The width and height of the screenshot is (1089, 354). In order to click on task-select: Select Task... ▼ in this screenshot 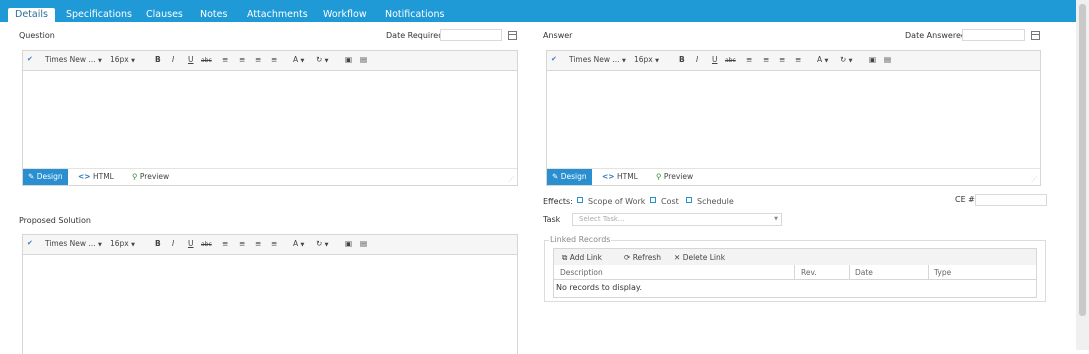, I will do `click(677, 219)`.